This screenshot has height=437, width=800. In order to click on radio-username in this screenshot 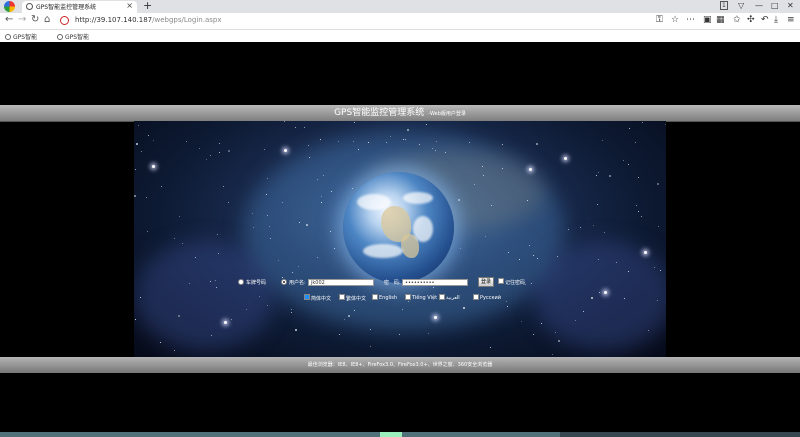, I will do `click(284, 282)`.